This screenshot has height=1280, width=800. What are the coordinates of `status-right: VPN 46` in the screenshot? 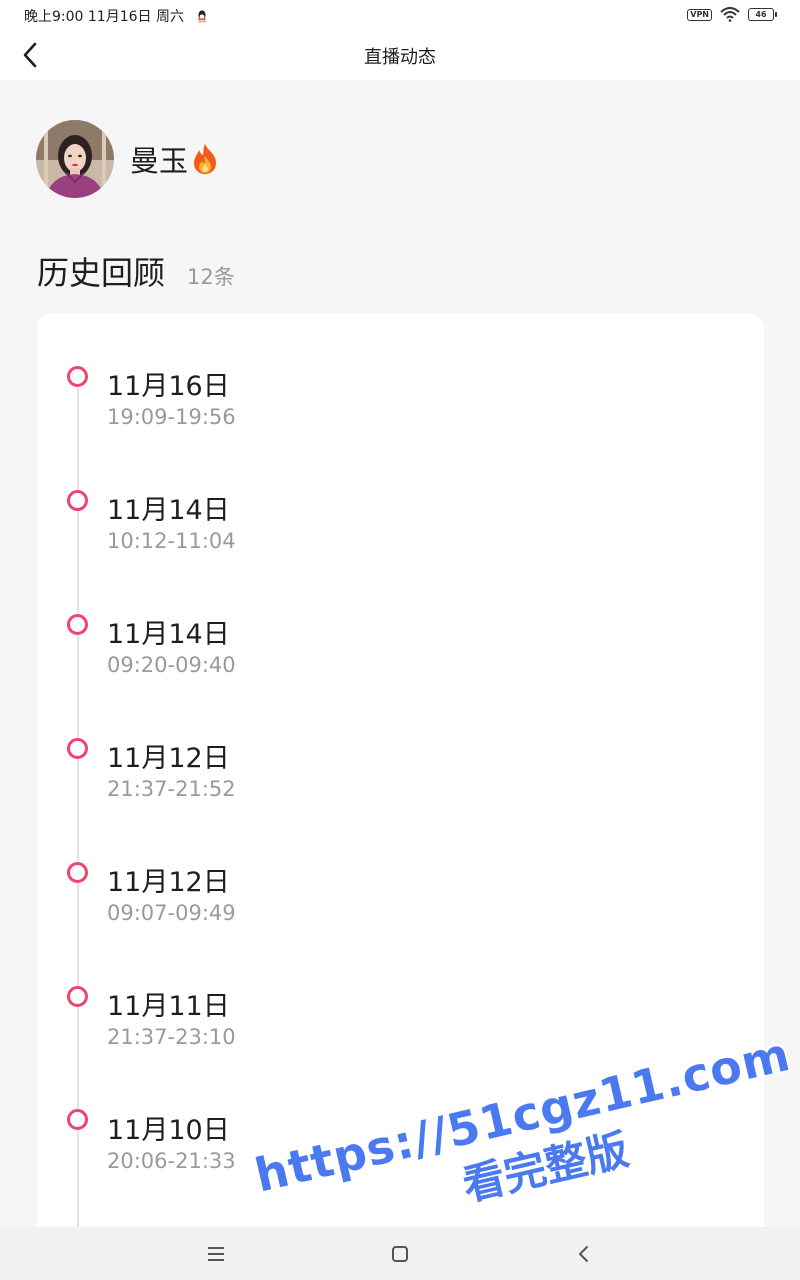 It's located at (732, 14).